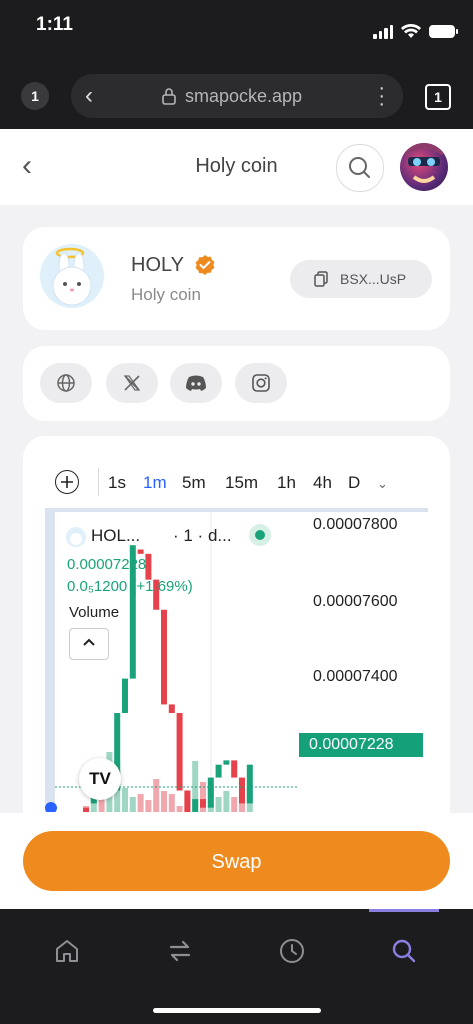  Describe the element at coordinates (236, 28) in the screenshot. I see `status-bar: 1:11` at that location.